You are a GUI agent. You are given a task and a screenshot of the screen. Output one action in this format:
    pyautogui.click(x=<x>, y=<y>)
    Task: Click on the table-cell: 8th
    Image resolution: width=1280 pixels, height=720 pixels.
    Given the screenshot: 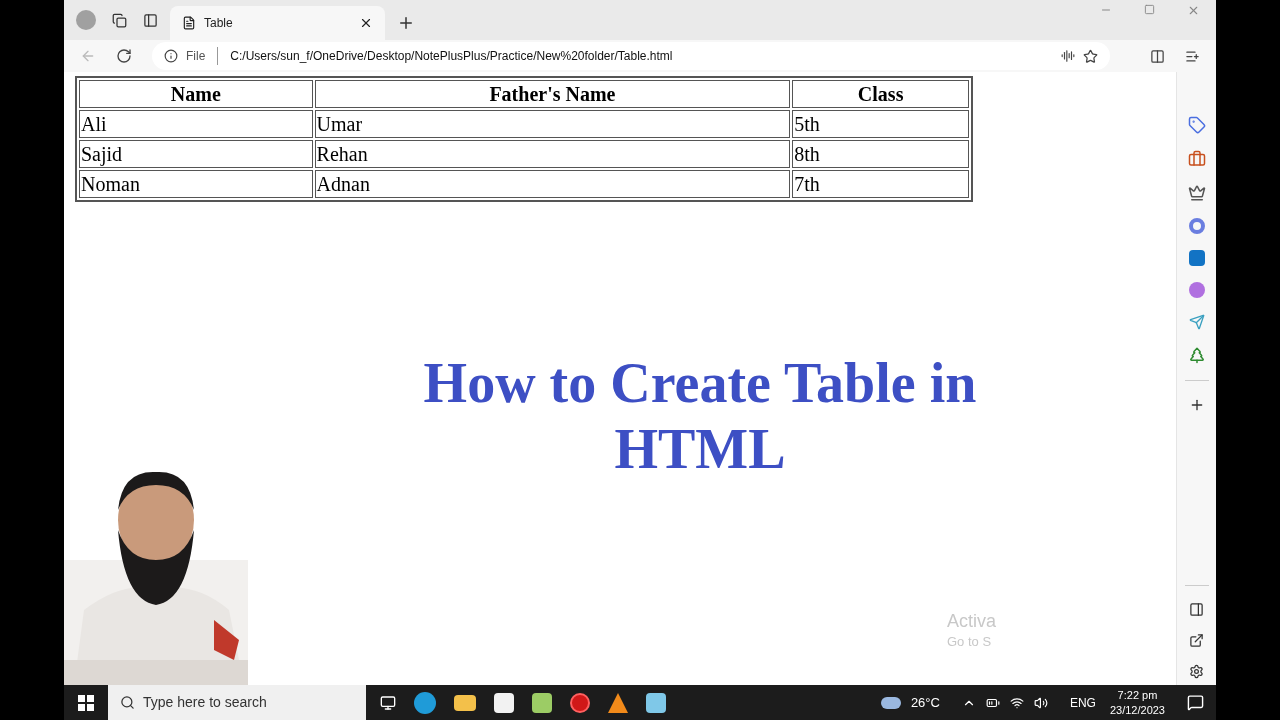 What is the action you would take?
    pyautogui.click(x=880, y=154)
    